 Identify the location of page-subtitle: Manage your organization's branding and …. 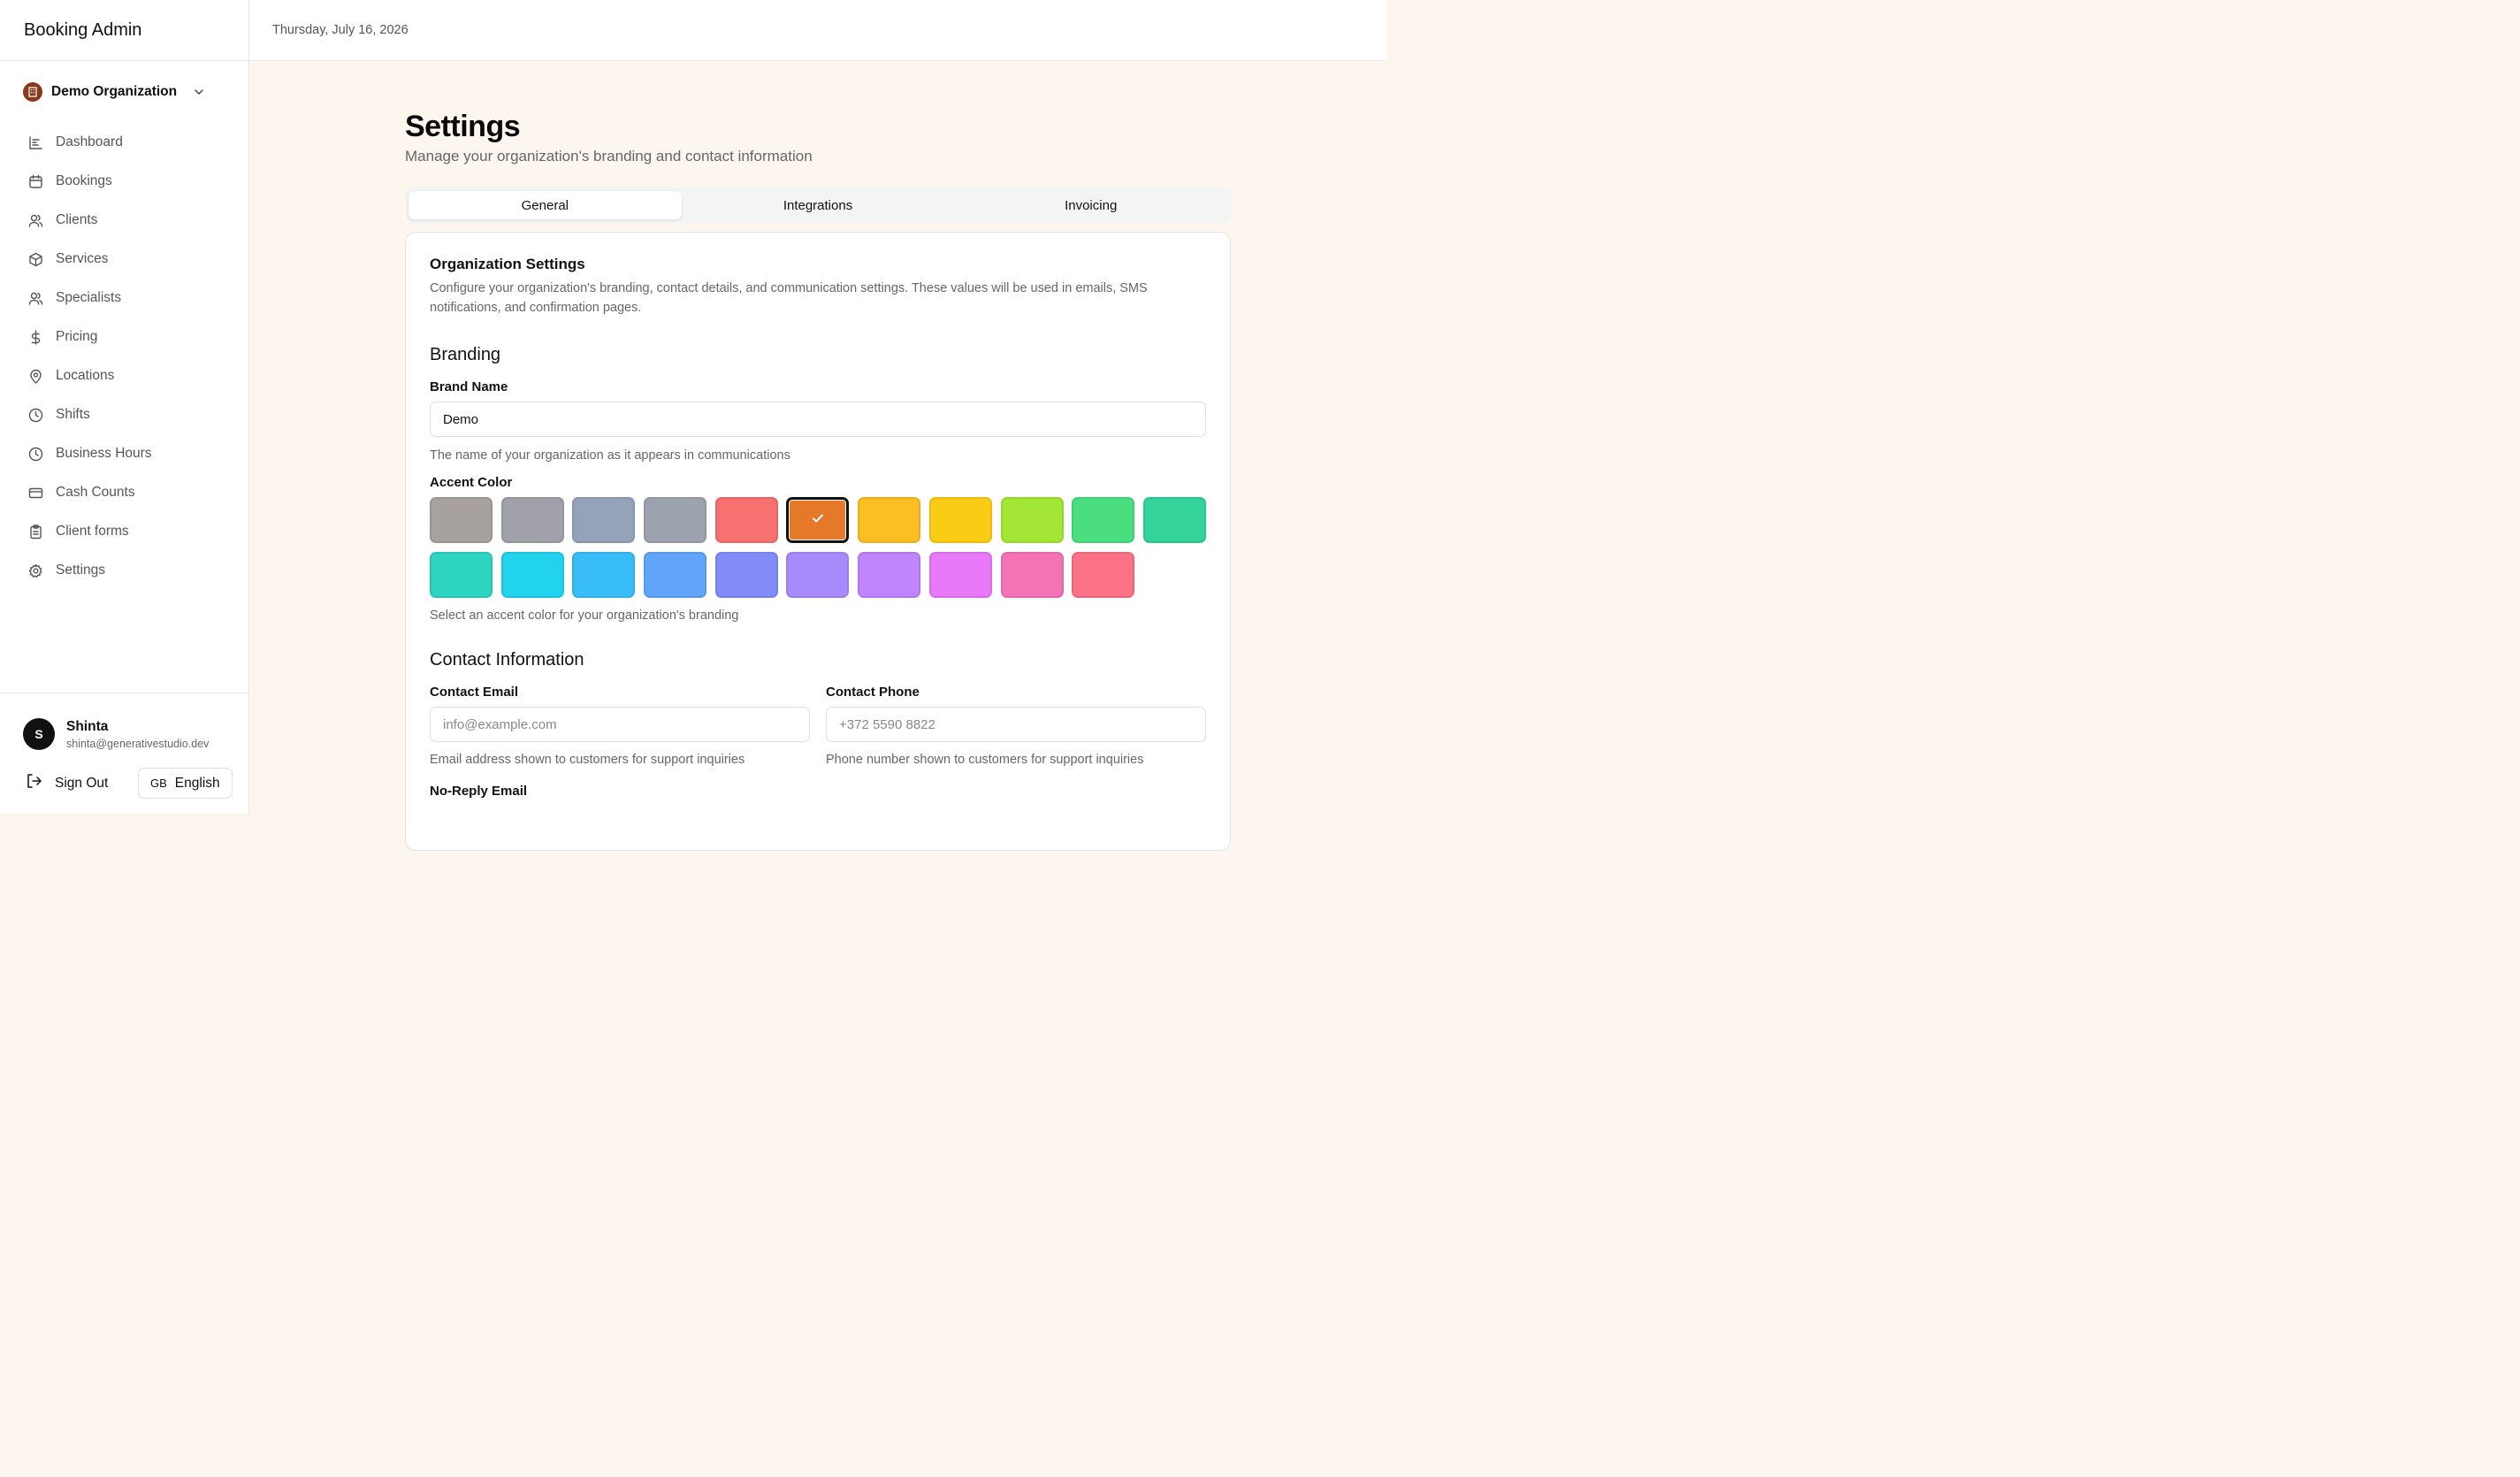
(609, 157).